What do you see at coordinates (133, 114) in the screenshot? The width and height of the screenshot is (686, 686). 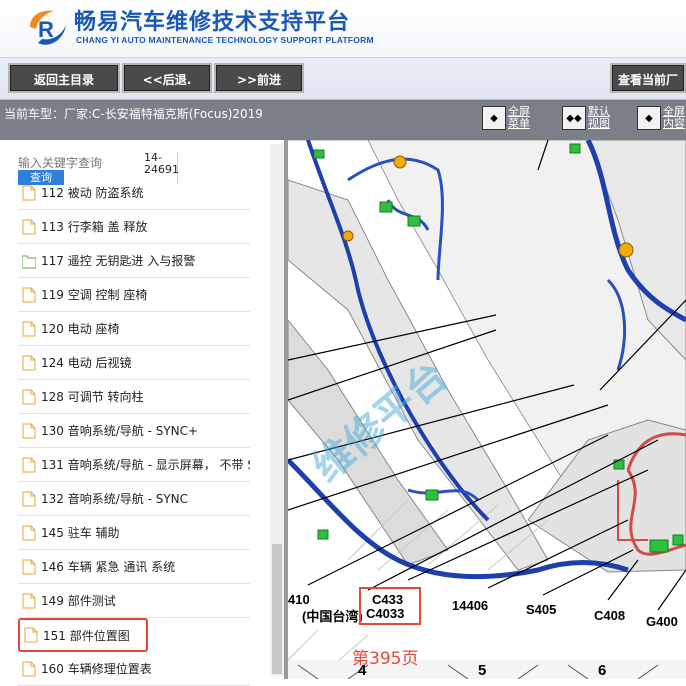 I see `current-car-model: 当前车型：厂家:C-长安福特福克斯(Focus)2019` at bounding box center [133, 114].